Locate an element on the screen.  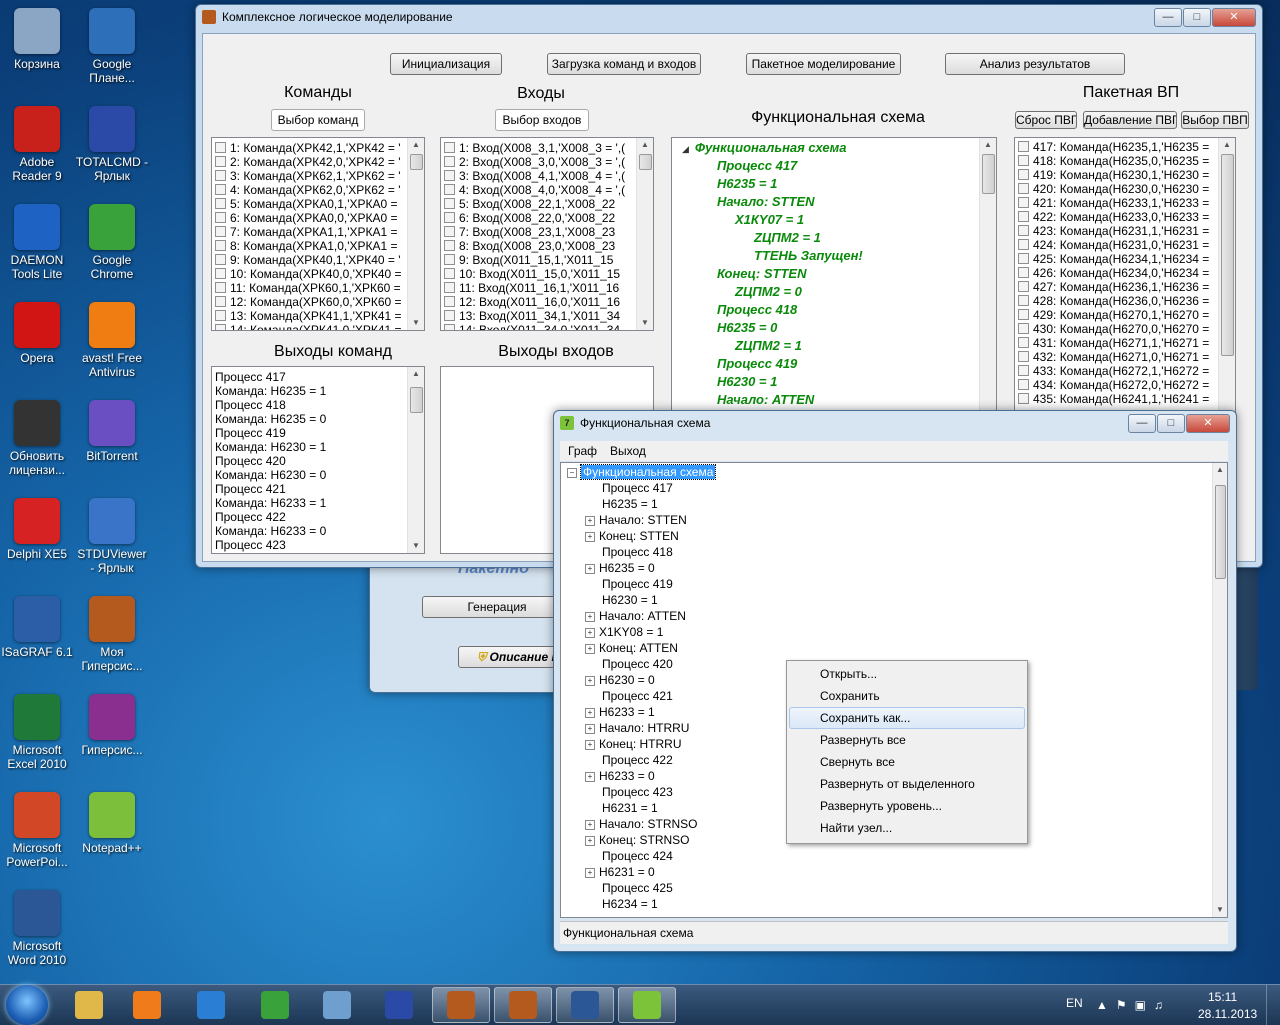
taskbar-button-app2 is located at coordinates (523, 1005).